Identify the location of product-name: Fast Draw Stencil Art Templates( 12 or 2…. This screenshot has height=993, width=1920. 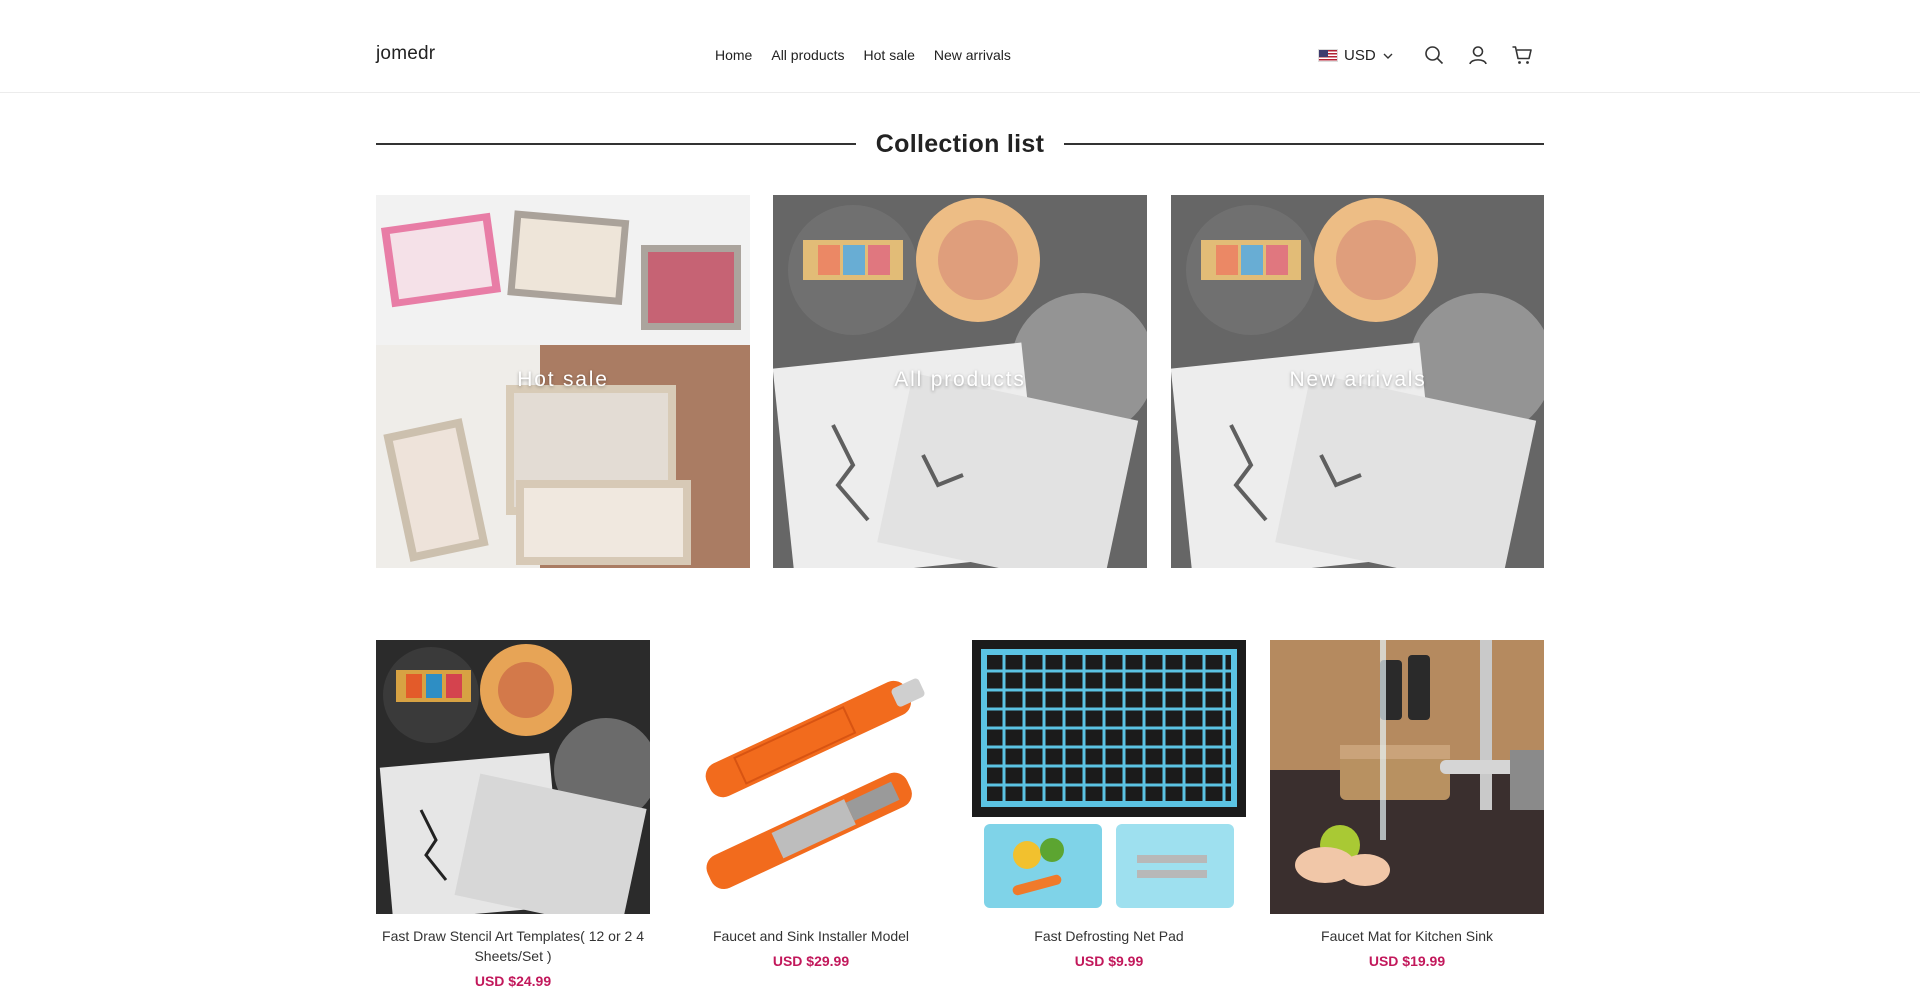
(513, 946).